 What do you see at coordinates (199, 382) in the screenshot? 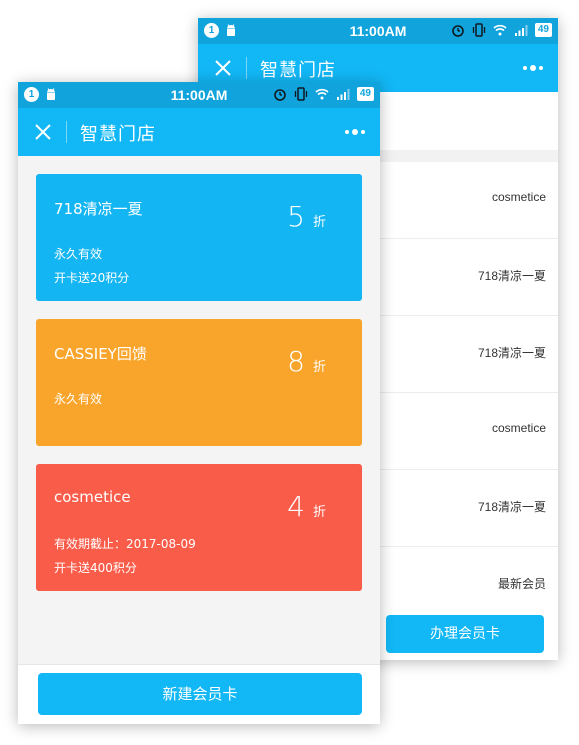
I see `member-card: CASSIEY回馈 8 折 永久有效` at bounding box center [199, 382].